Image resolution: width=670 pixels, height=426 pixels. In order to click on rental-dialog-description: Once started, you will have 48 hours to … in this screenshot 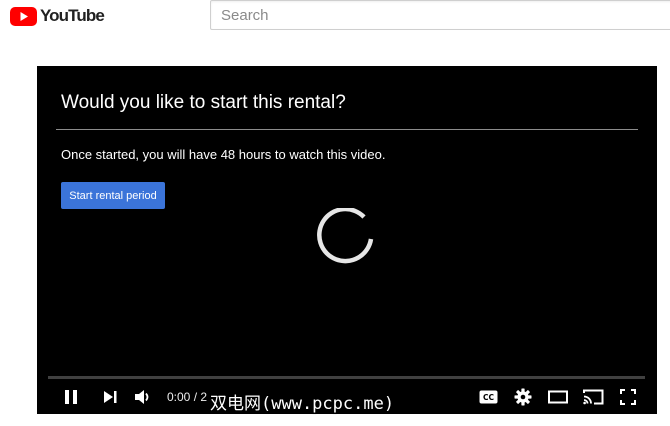, I will do `click(223, 154)`.